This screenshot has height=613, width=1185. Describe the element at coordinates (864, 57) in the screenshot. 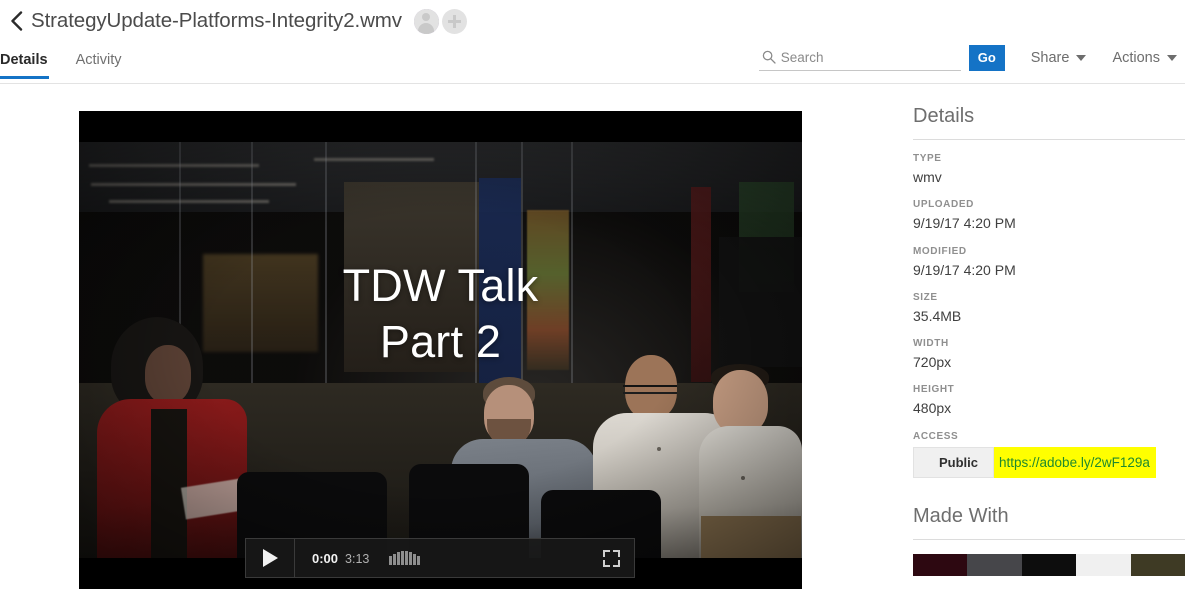

I see `search-input` at that location.